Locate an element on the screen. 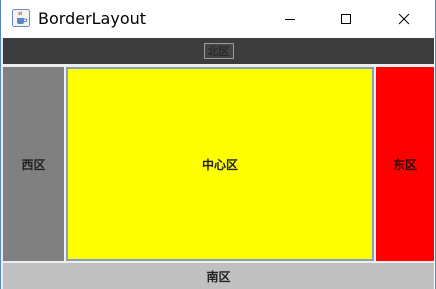  north-label: 北区 is located at coordinates (218, 51).